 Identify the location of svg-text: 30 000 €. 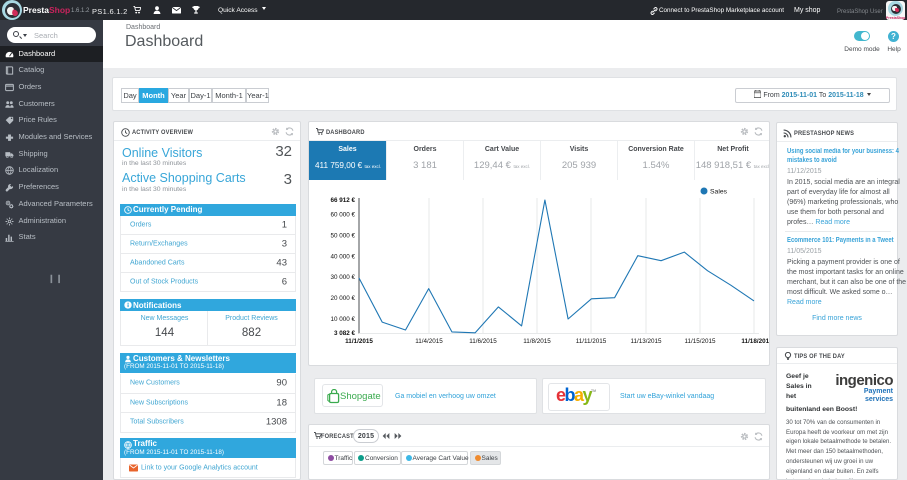
(342, 277).